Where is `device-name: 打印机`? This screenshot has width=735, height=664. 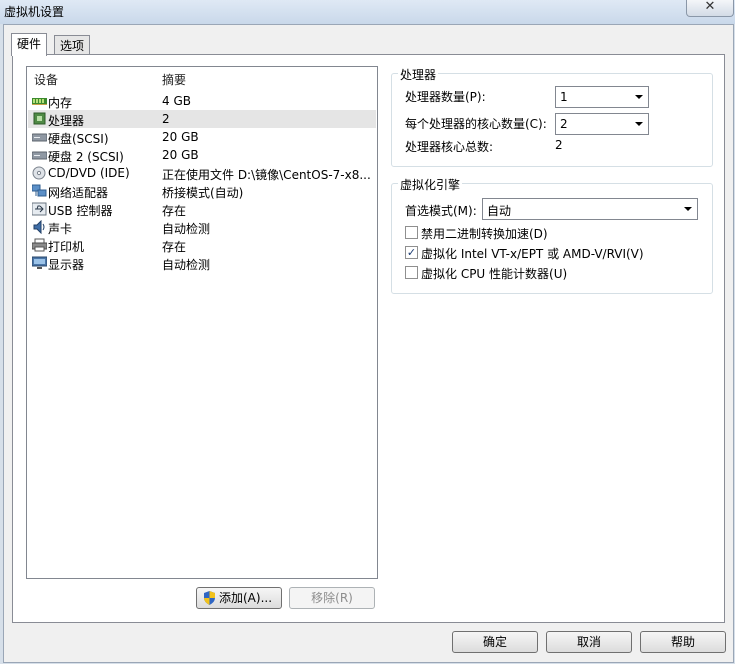 device-name: 打印机 is located at coordinates (66, 247).